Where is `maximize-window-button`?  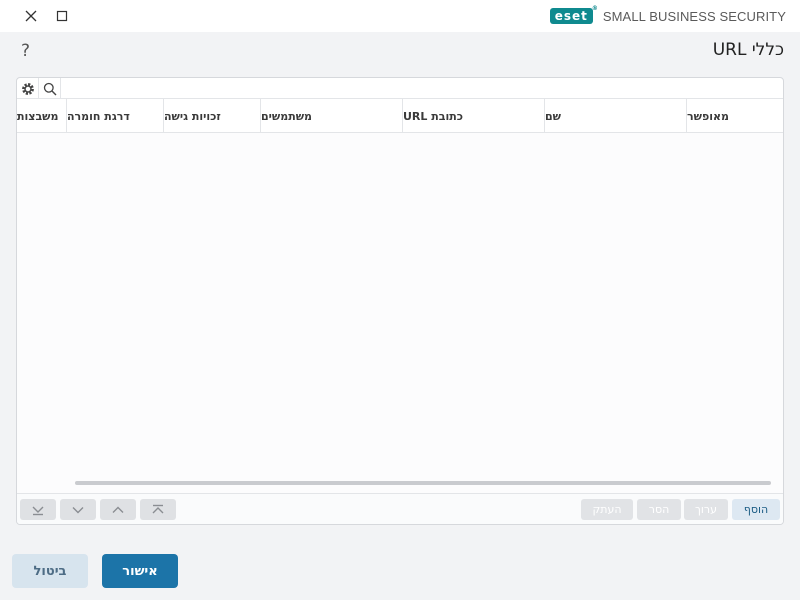 maximize-window-button is located at coordinates (62, 16).